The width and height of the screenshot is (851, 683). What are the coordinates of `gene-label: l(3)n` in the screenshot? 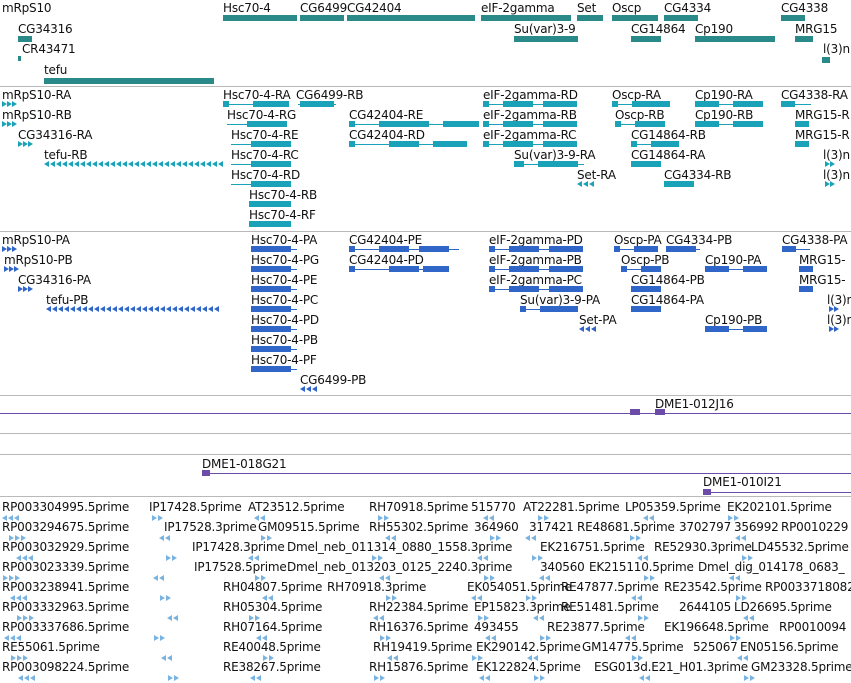 It's located at (836, 49).